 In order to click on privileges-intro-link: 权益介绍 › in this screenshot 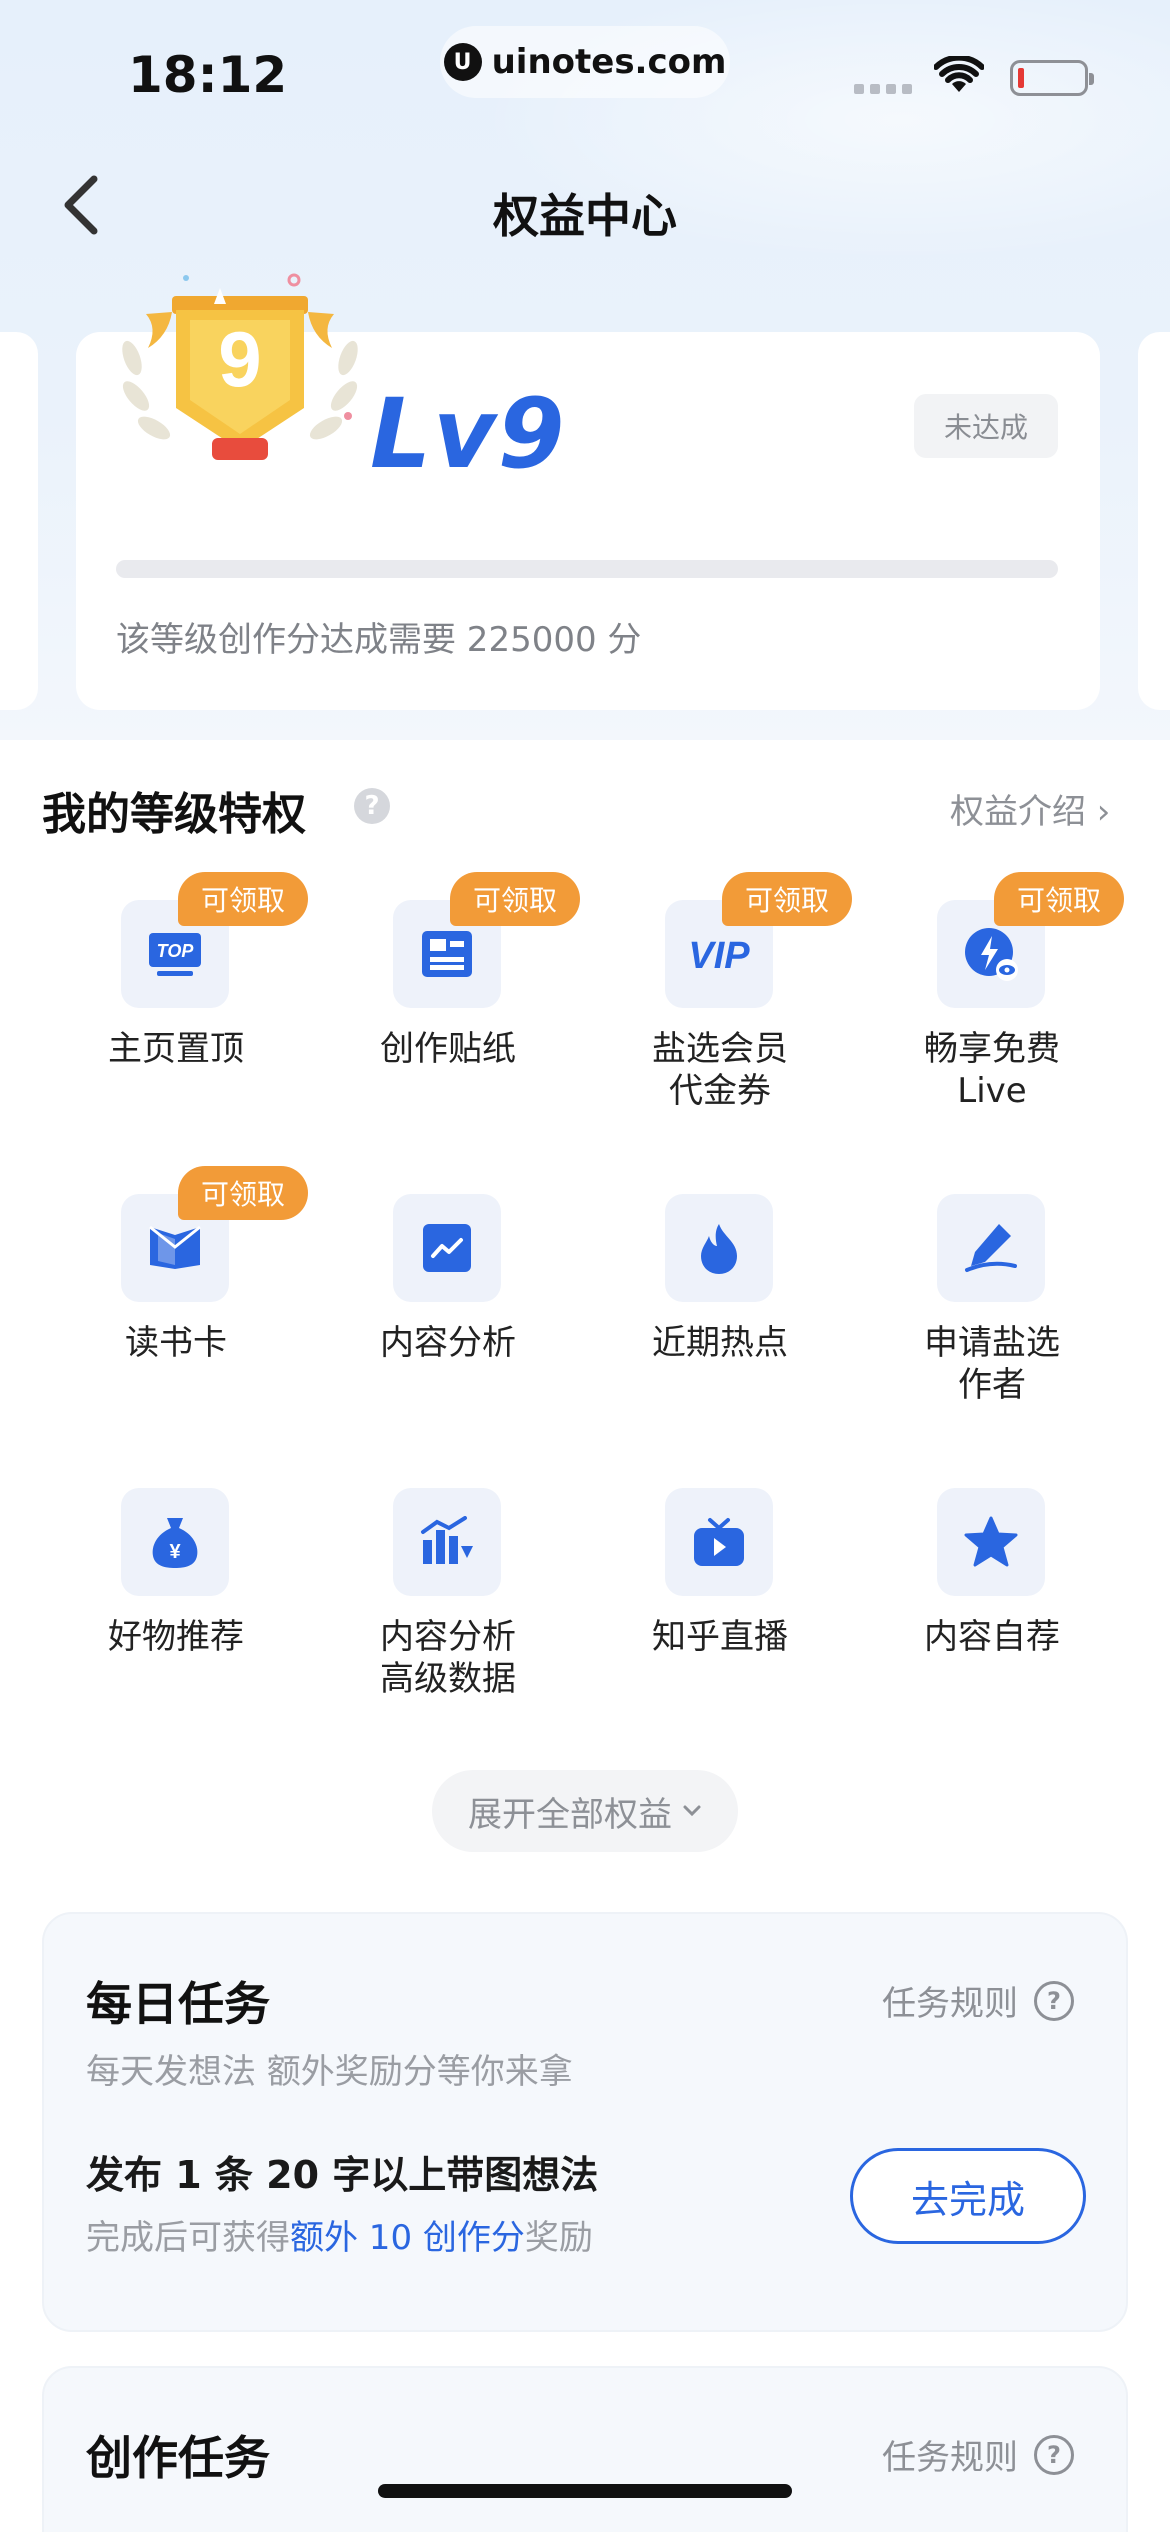, I will do `click(1030, 808)`.